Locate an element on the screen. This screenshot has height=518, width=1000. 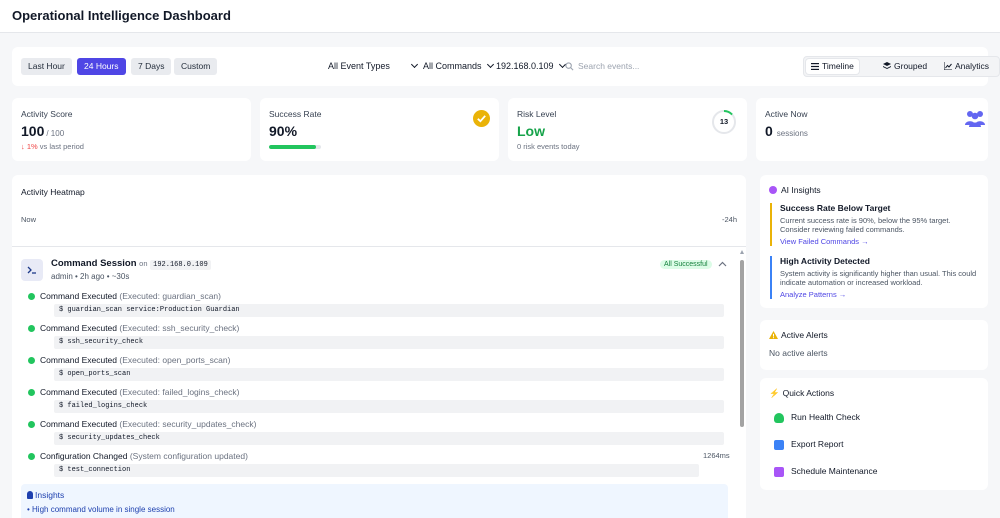
event-code: $ open_ports_scan is located at coordinates (389, 374).